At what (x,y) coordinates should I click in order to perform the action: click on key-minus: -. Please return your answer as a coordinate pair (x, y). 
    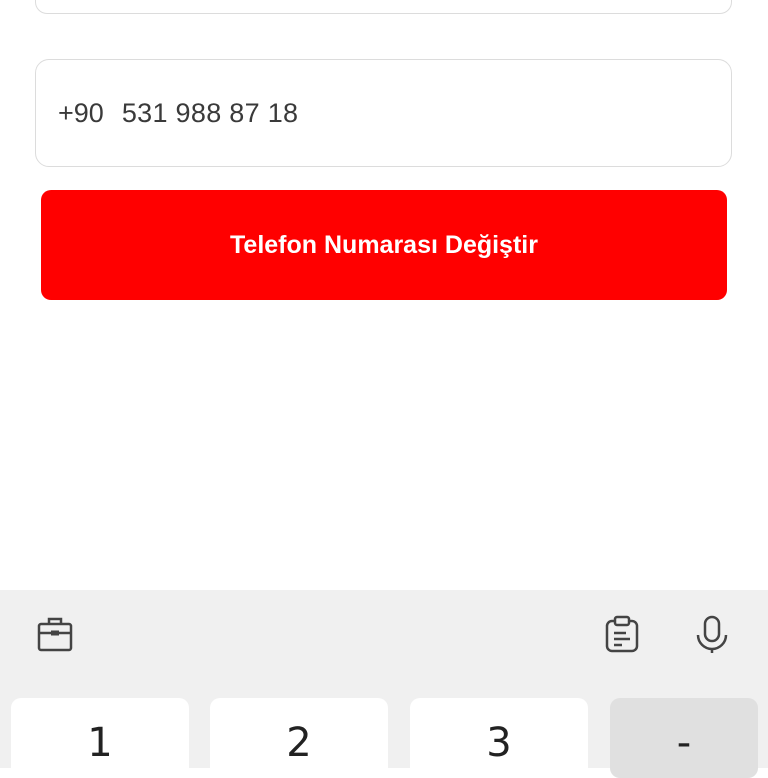
    Looking at the image, I should click on (684, 738).